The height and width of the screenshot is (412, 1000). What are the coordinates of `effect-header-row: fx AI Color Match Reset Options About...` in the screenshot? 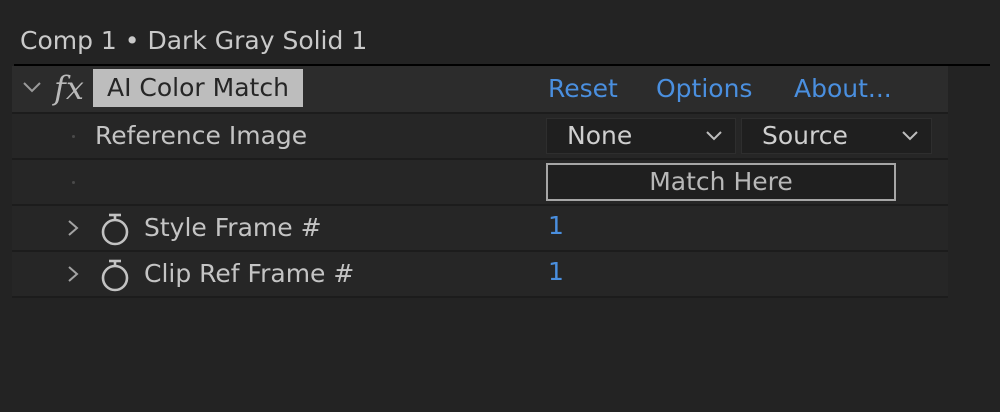 It's located at (480, 90).